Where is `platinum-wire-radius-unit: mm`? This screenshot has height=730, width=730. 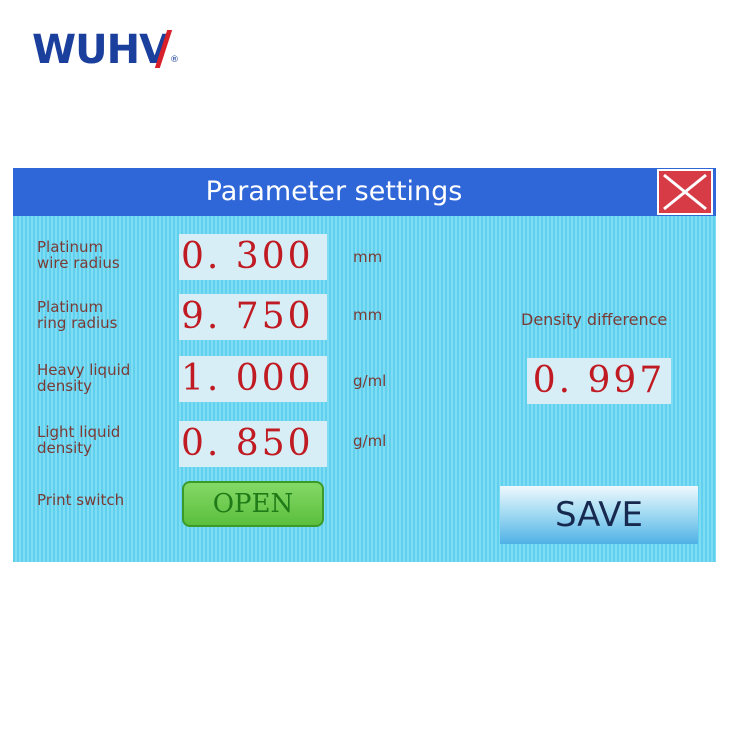 platinum-wire-radius-unit: mm is located at coordinates (368, 257).